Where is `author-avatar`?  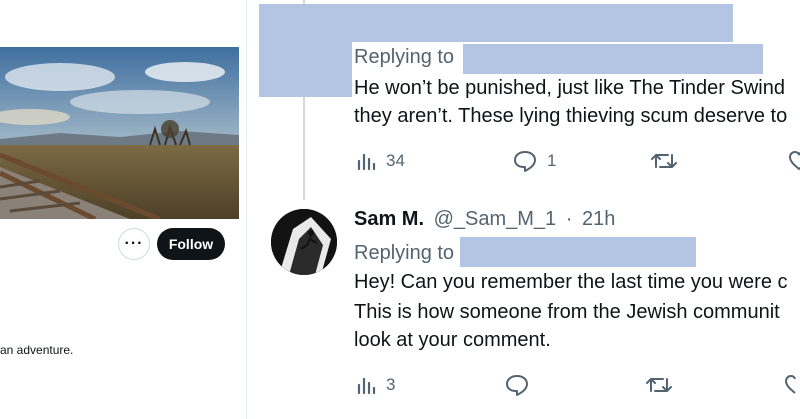 author-avatar is located at coordinates (304, 242).